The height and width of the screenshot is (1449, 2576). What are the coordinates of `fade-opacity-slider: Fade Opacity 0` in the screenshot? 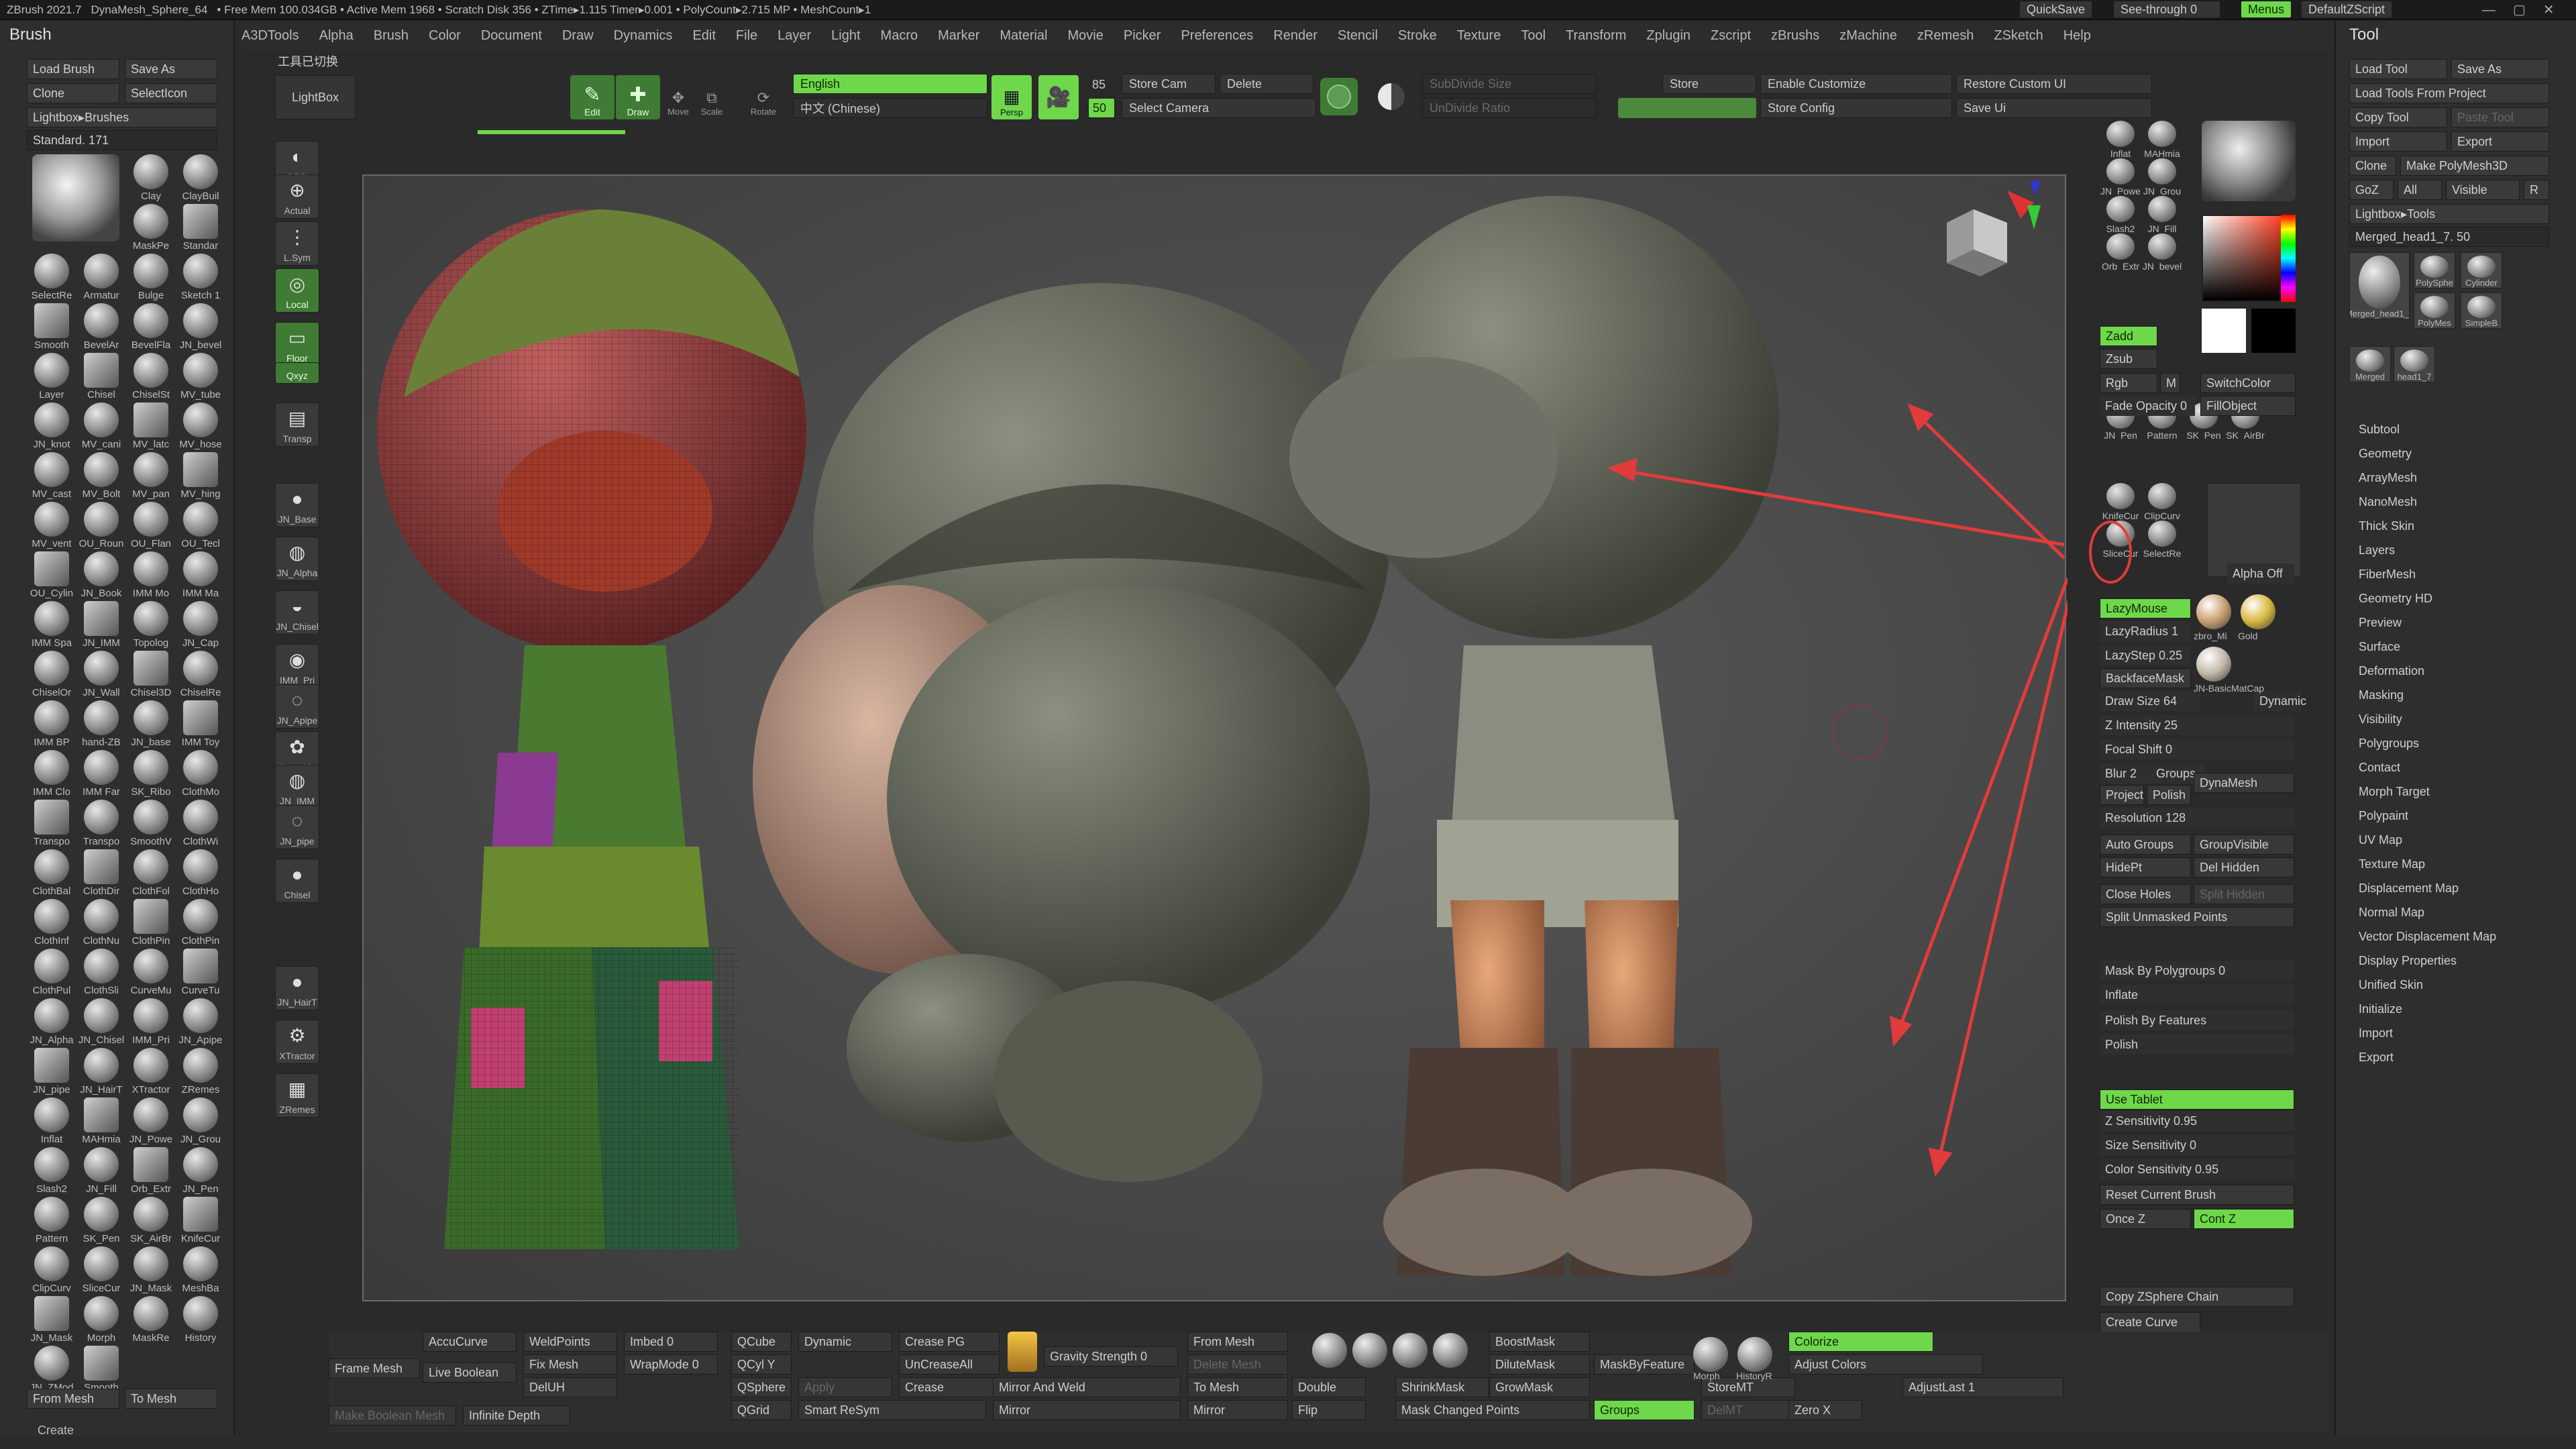 It's located at (2147, 406).